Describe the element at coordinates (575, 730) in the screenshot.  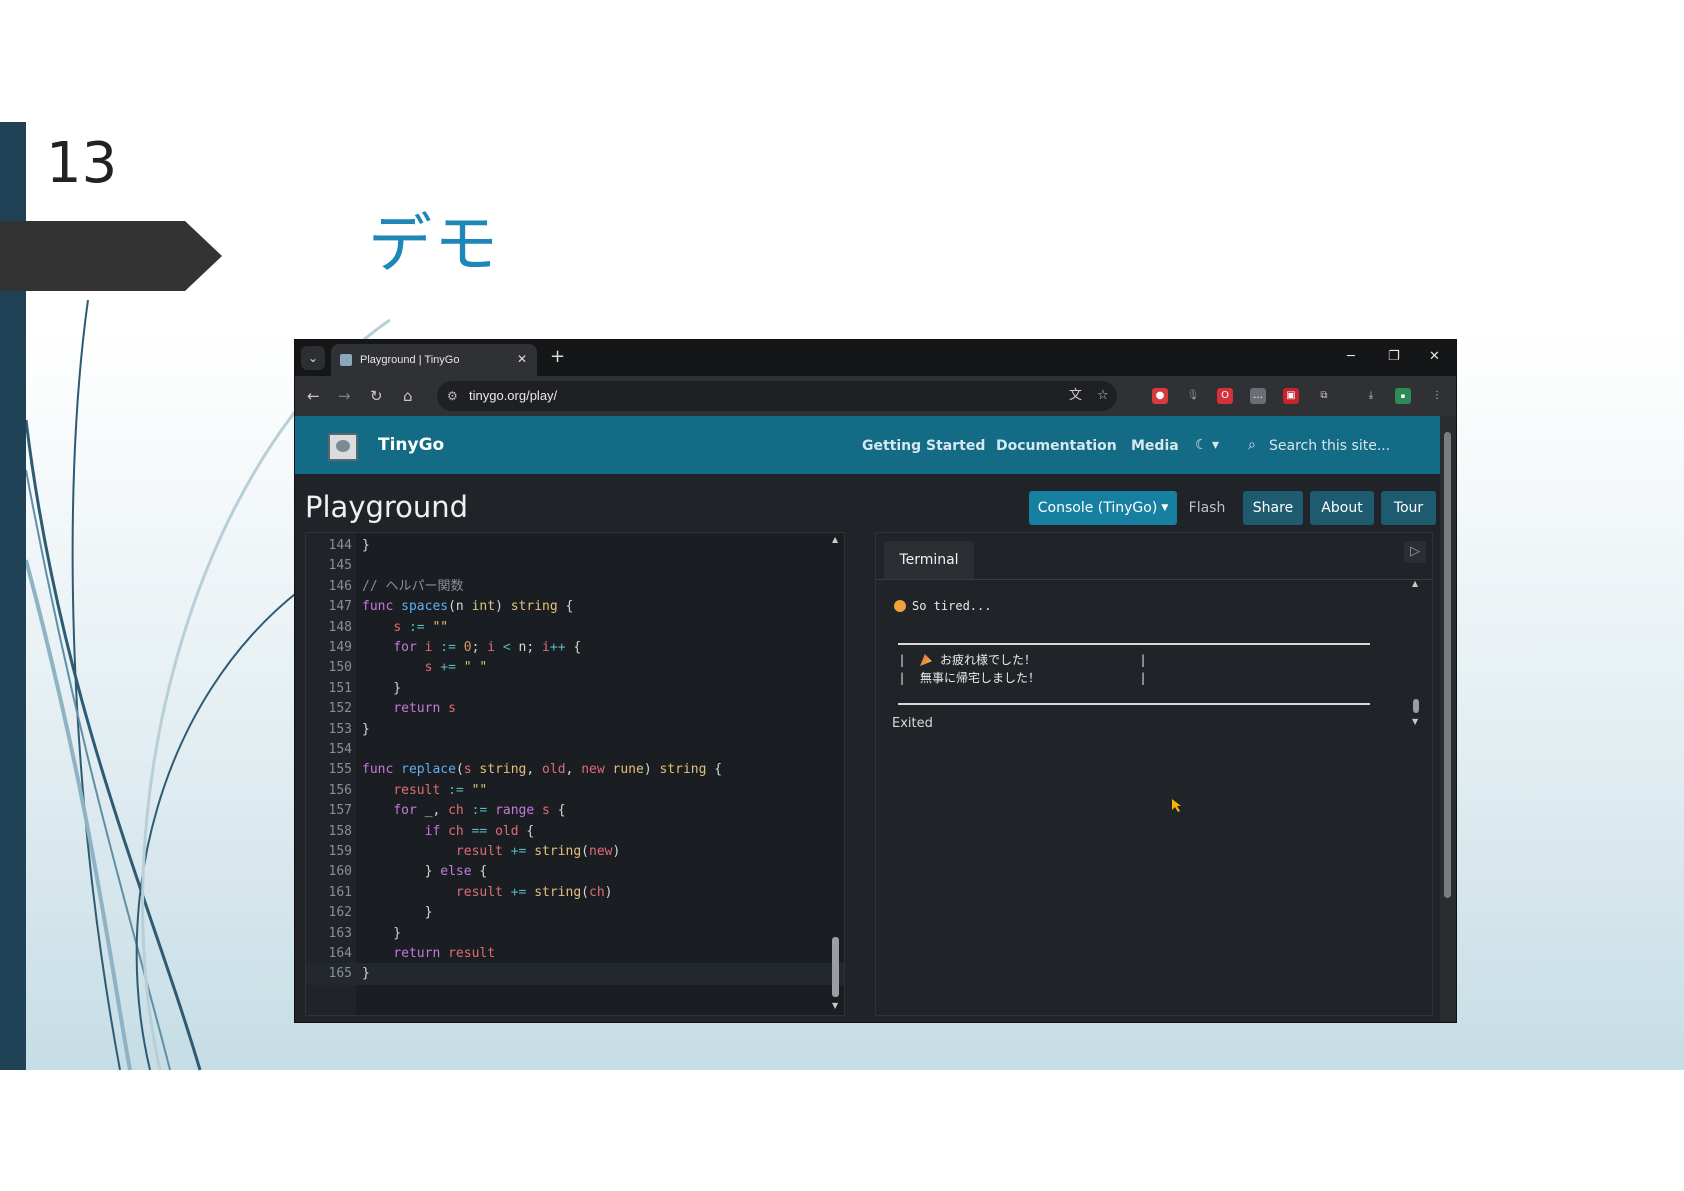
I see `code-line: 153}` at that location.